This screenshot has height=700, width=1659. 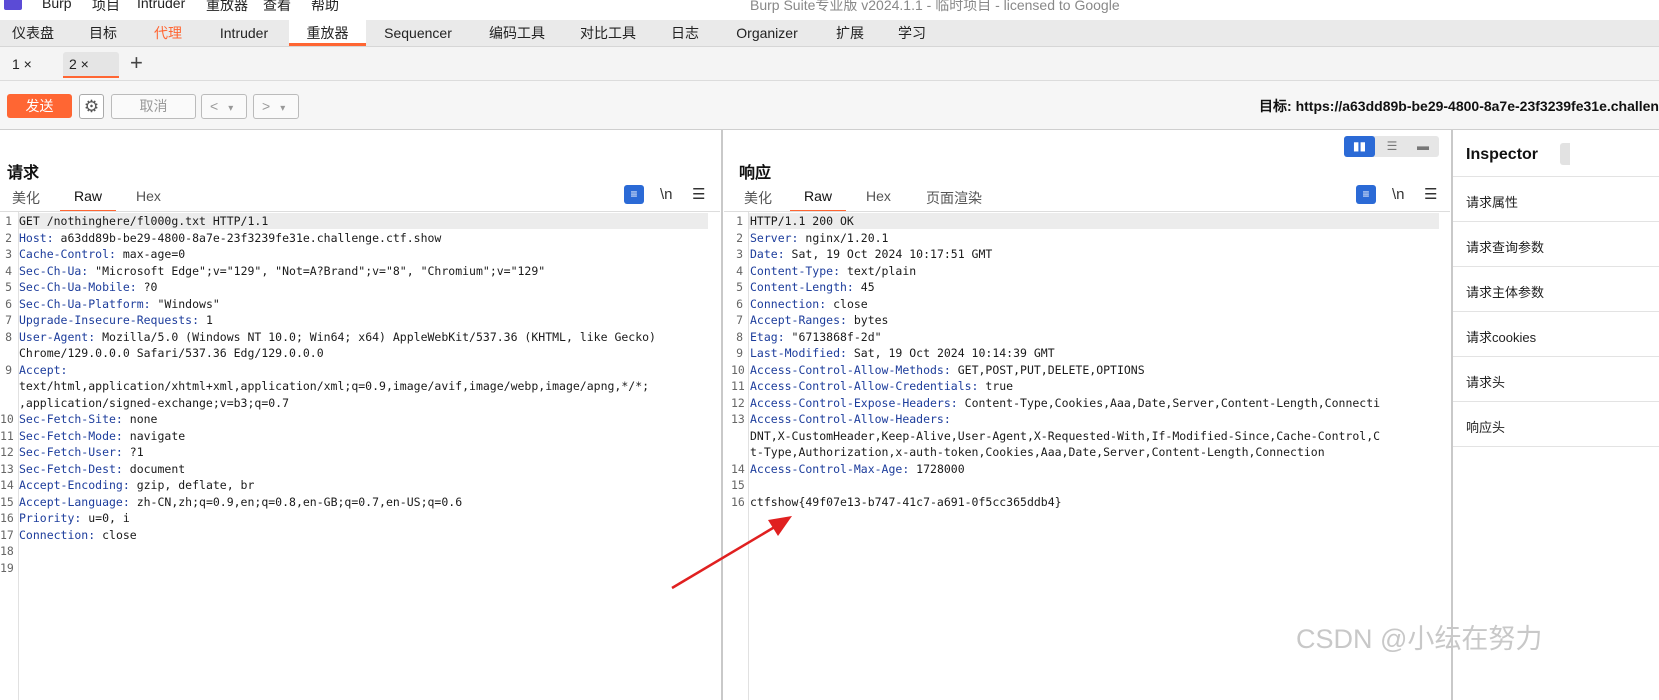 I want to click on menu-intruder: Intruder, so click(x=161, y=5).